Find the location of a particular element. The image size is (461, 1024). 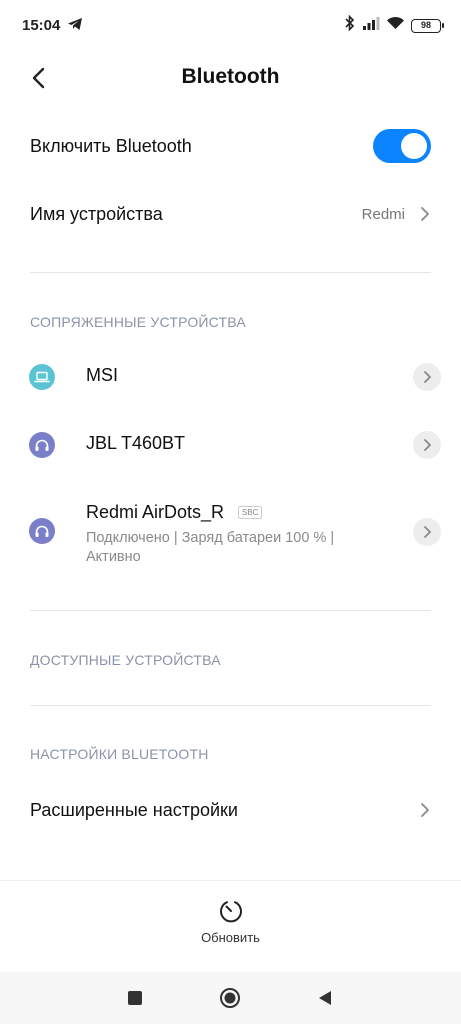

wifi-icon is located at coordinates (395, 25).